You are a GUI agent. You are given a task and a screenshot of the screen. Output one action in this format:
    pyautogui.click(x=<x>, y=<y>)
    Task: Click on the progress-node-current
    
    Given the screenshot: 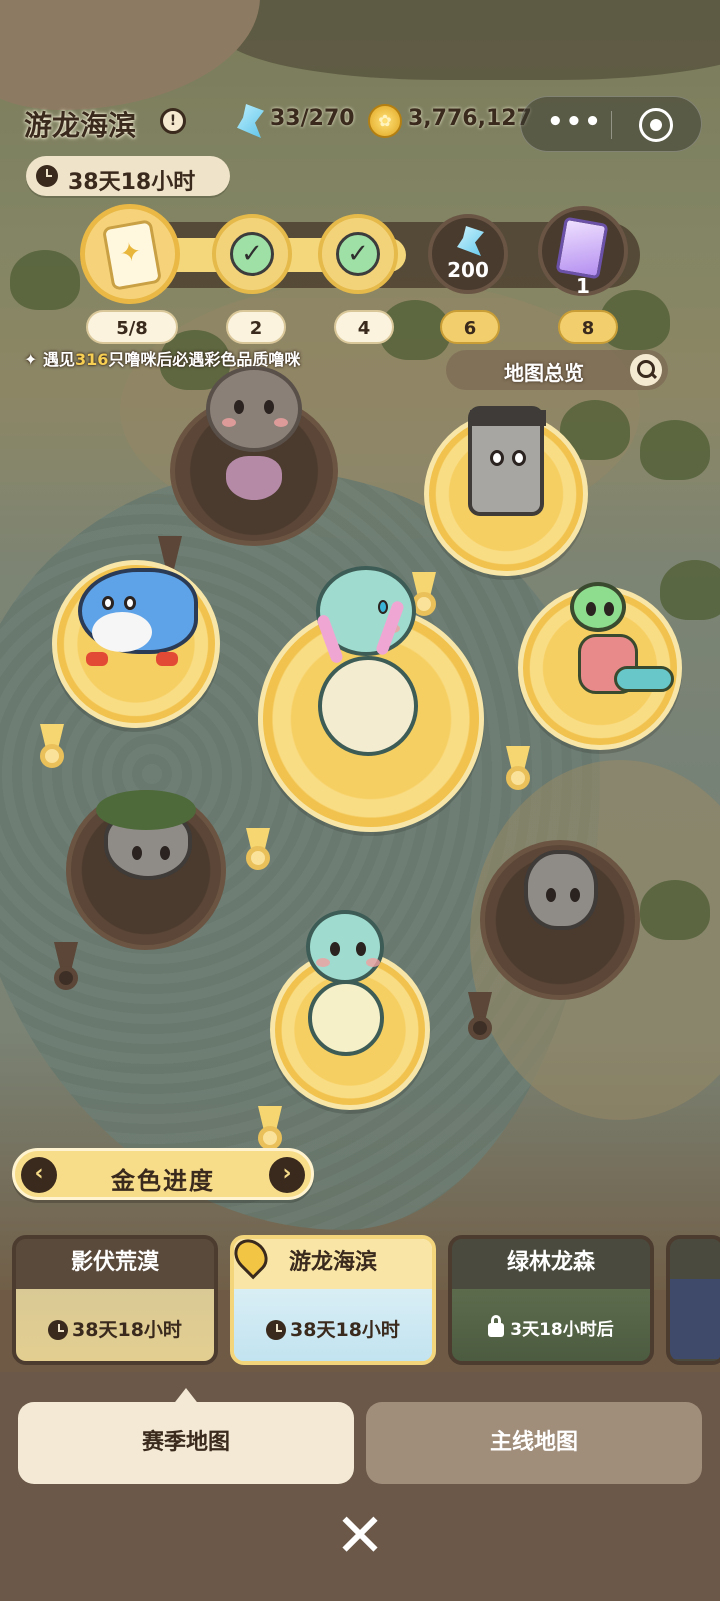 What is the action you would take?
    pyautogui.click(x=130, y=254)
    